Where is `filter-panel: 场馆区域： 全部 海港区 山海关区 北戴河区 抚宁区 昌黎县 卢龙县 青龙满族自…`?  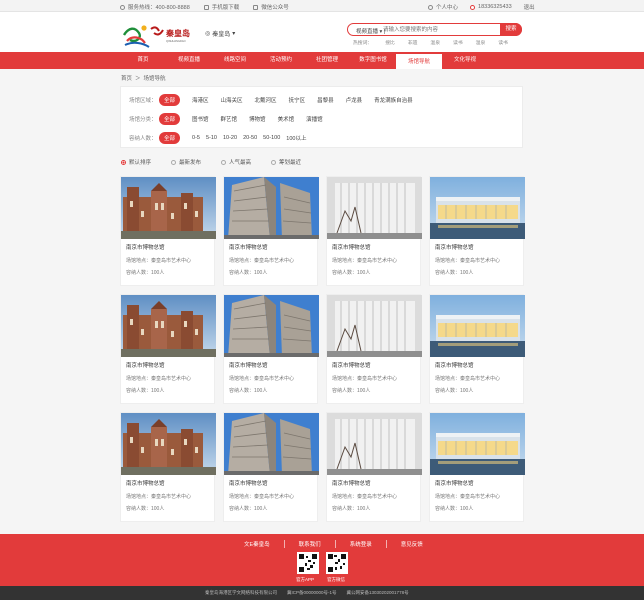 filter-panel: 场馆区域： 全部 海港区 山海关区 北戴河区 抚宁区 昌黎县 卢龙县 青龙满族自… is located at coordinates (321, 117).